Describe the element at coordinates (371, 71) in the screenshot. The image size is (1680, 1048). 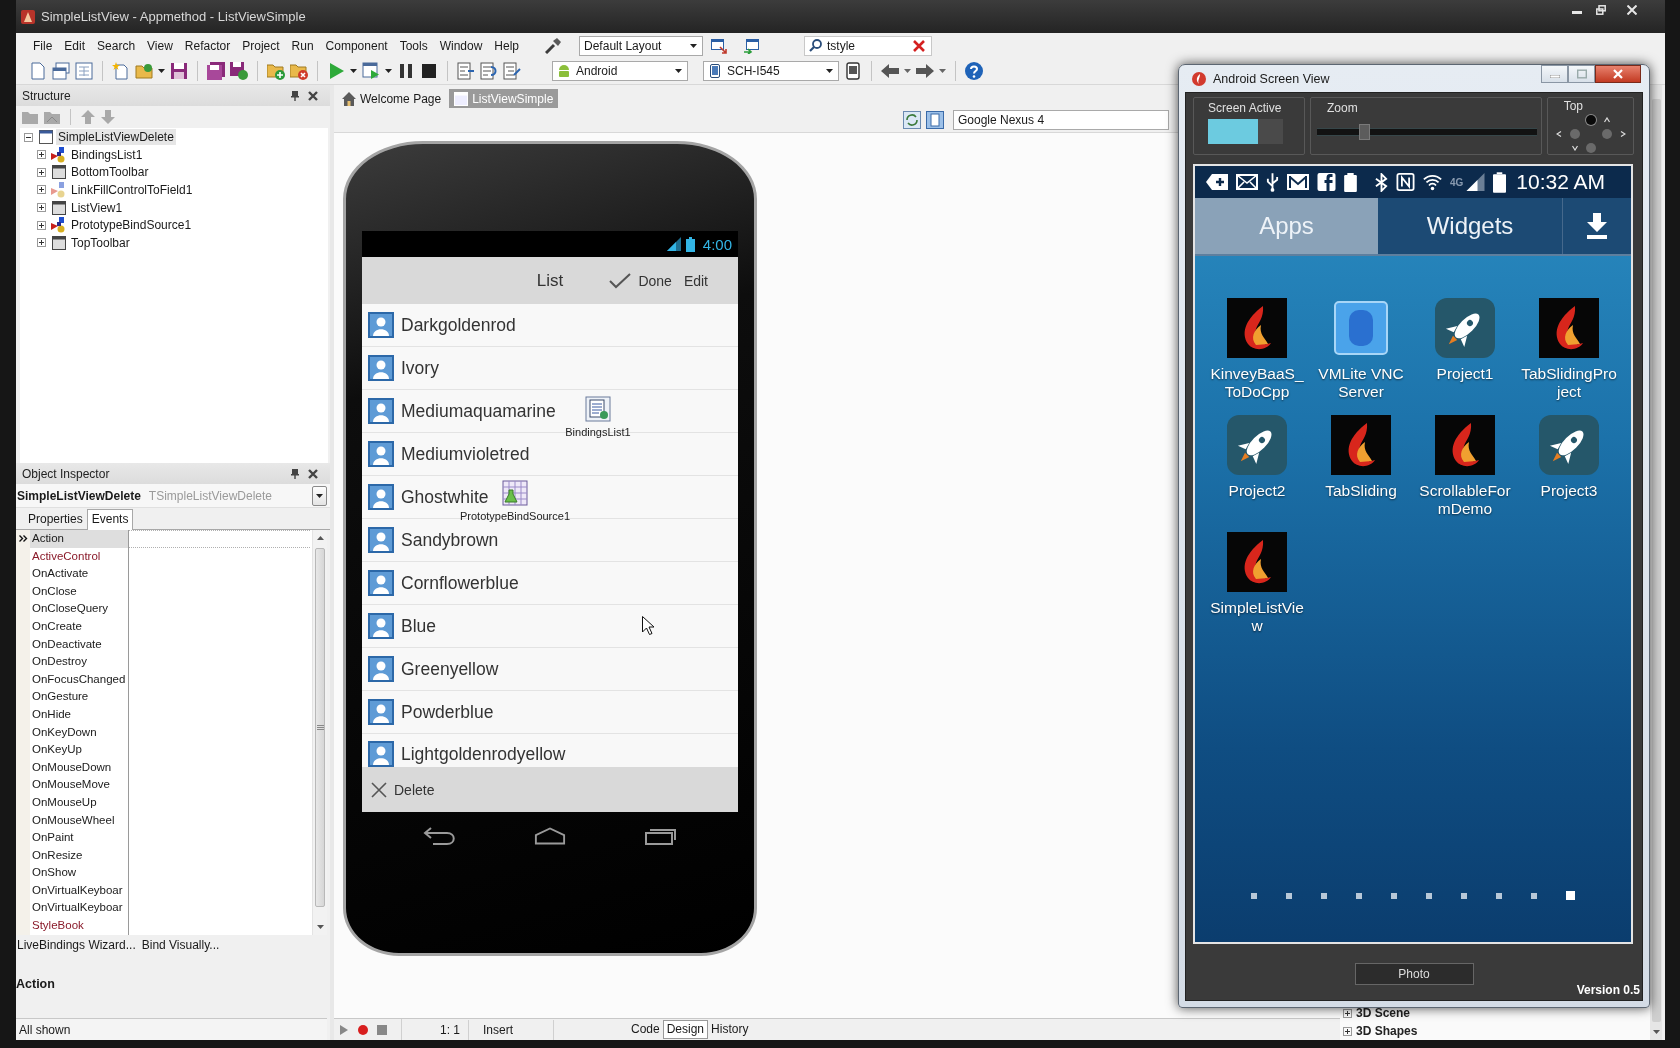
I see `window-play-icon` at that location.